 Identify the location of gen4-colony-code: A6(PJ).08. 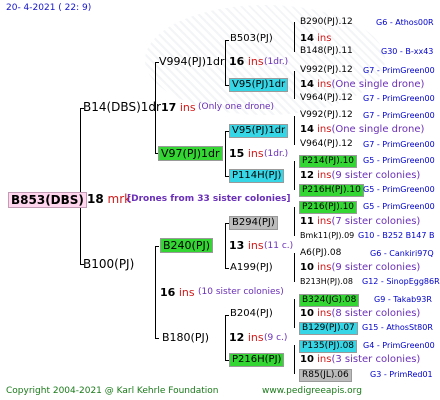
(320, 253).